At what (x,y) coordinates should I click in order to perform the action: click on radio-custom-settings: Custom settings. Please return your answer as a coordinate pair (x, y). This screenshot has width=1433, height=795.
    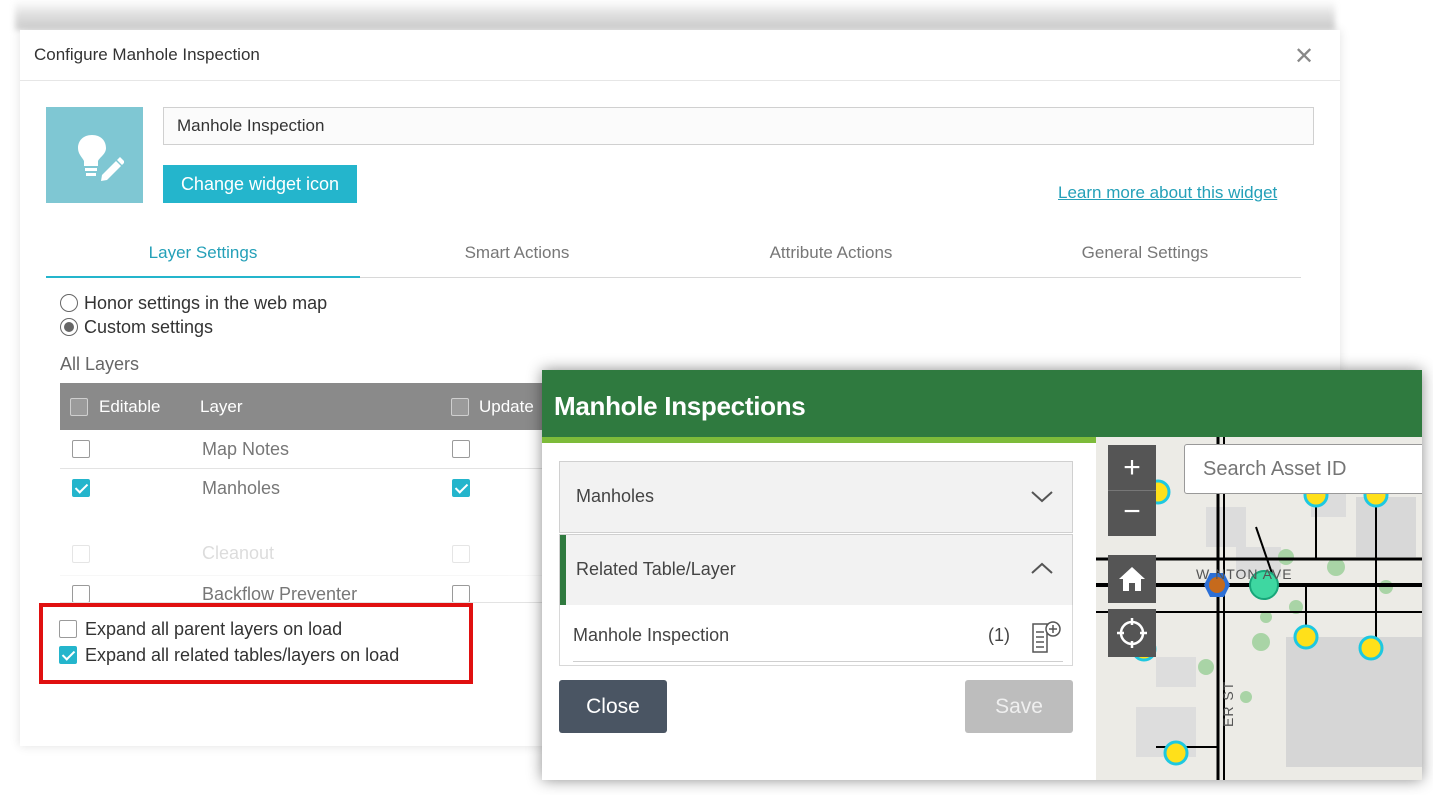
    Looking at the image, I should click on (136, 328).